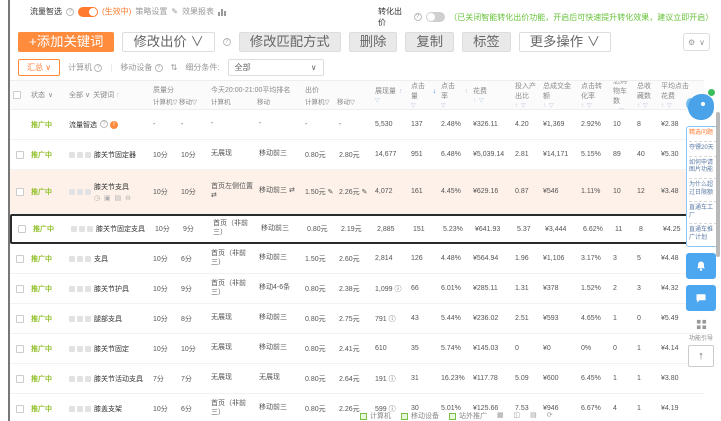 The width and height of the screenshot is (721, 421). I want to click on legend-item: 移动设备, so click(420, 416).